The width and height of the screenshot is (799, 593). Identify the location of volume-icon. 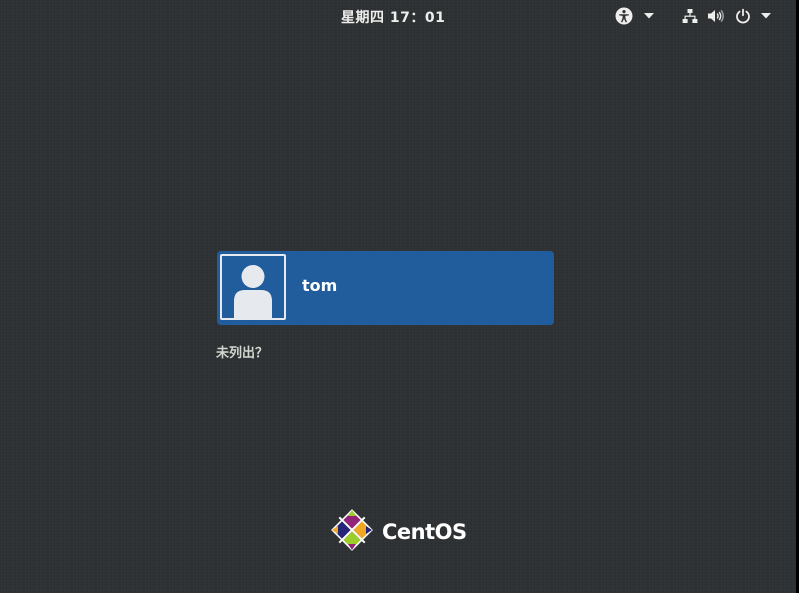
(716, 16).